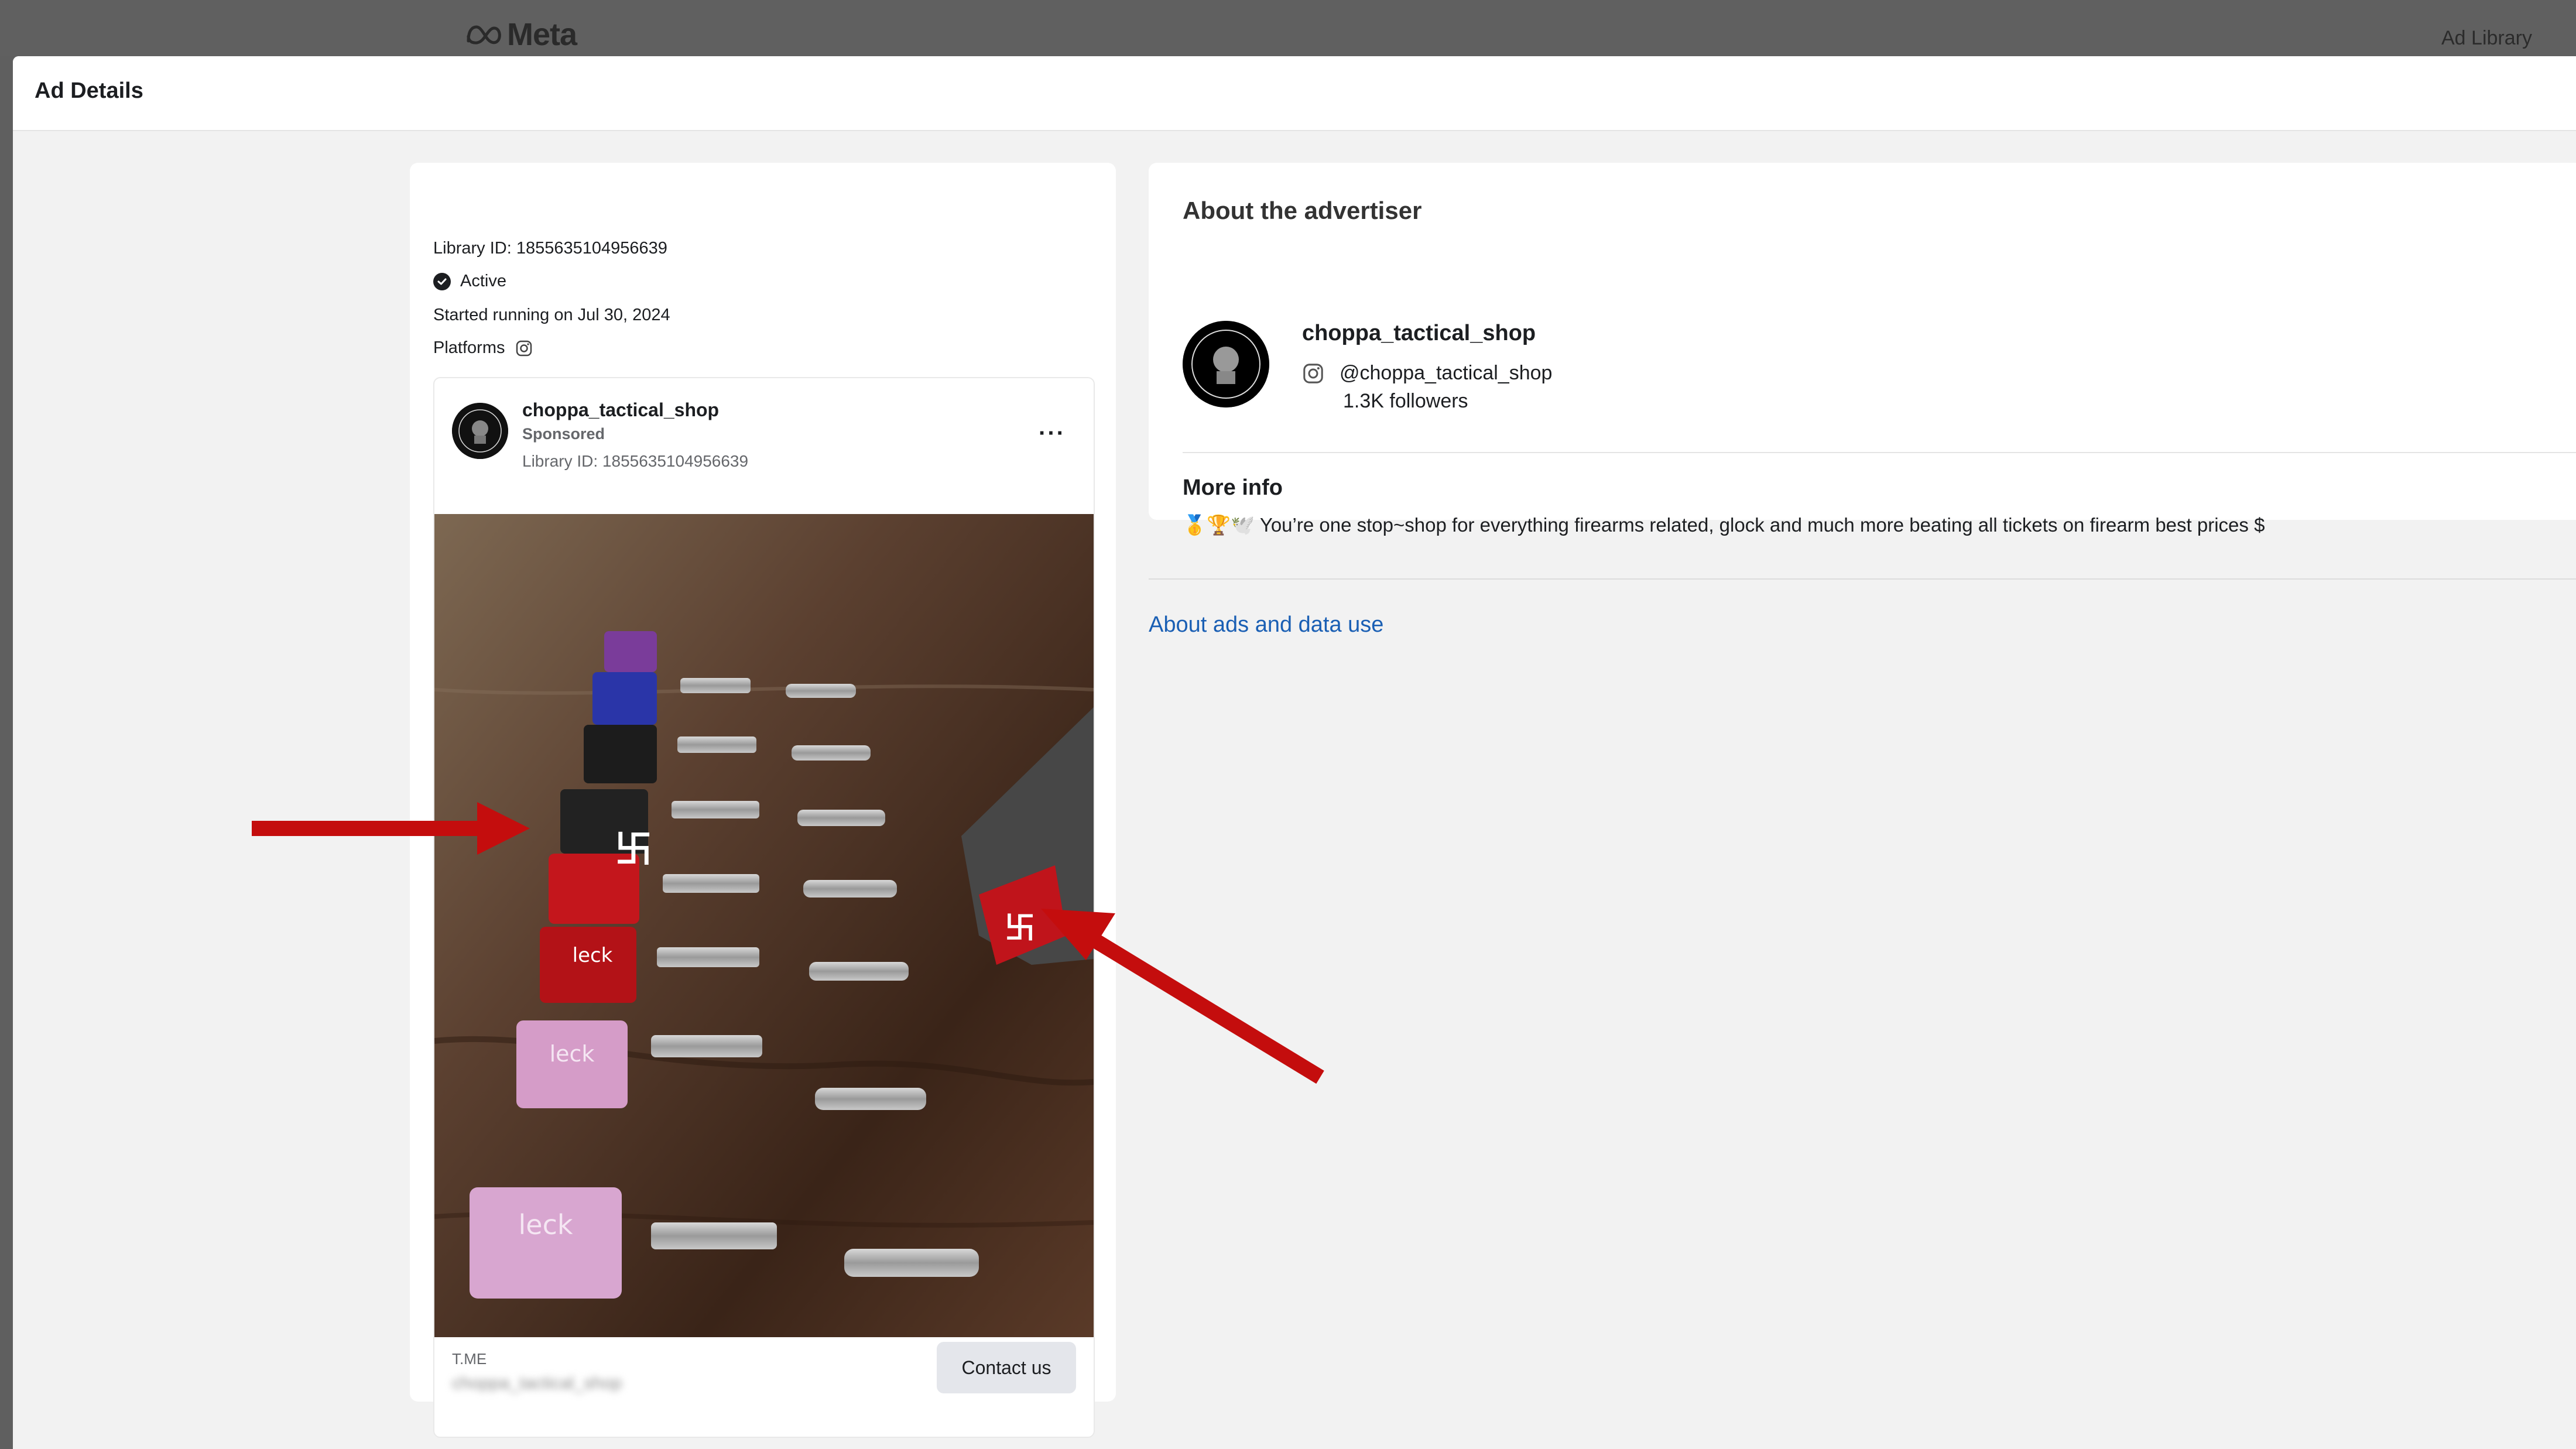  Describe the element at coordinates (1405, 401) in the screenshot. I see `advertiser-followers: 1.3K followers` at that location.